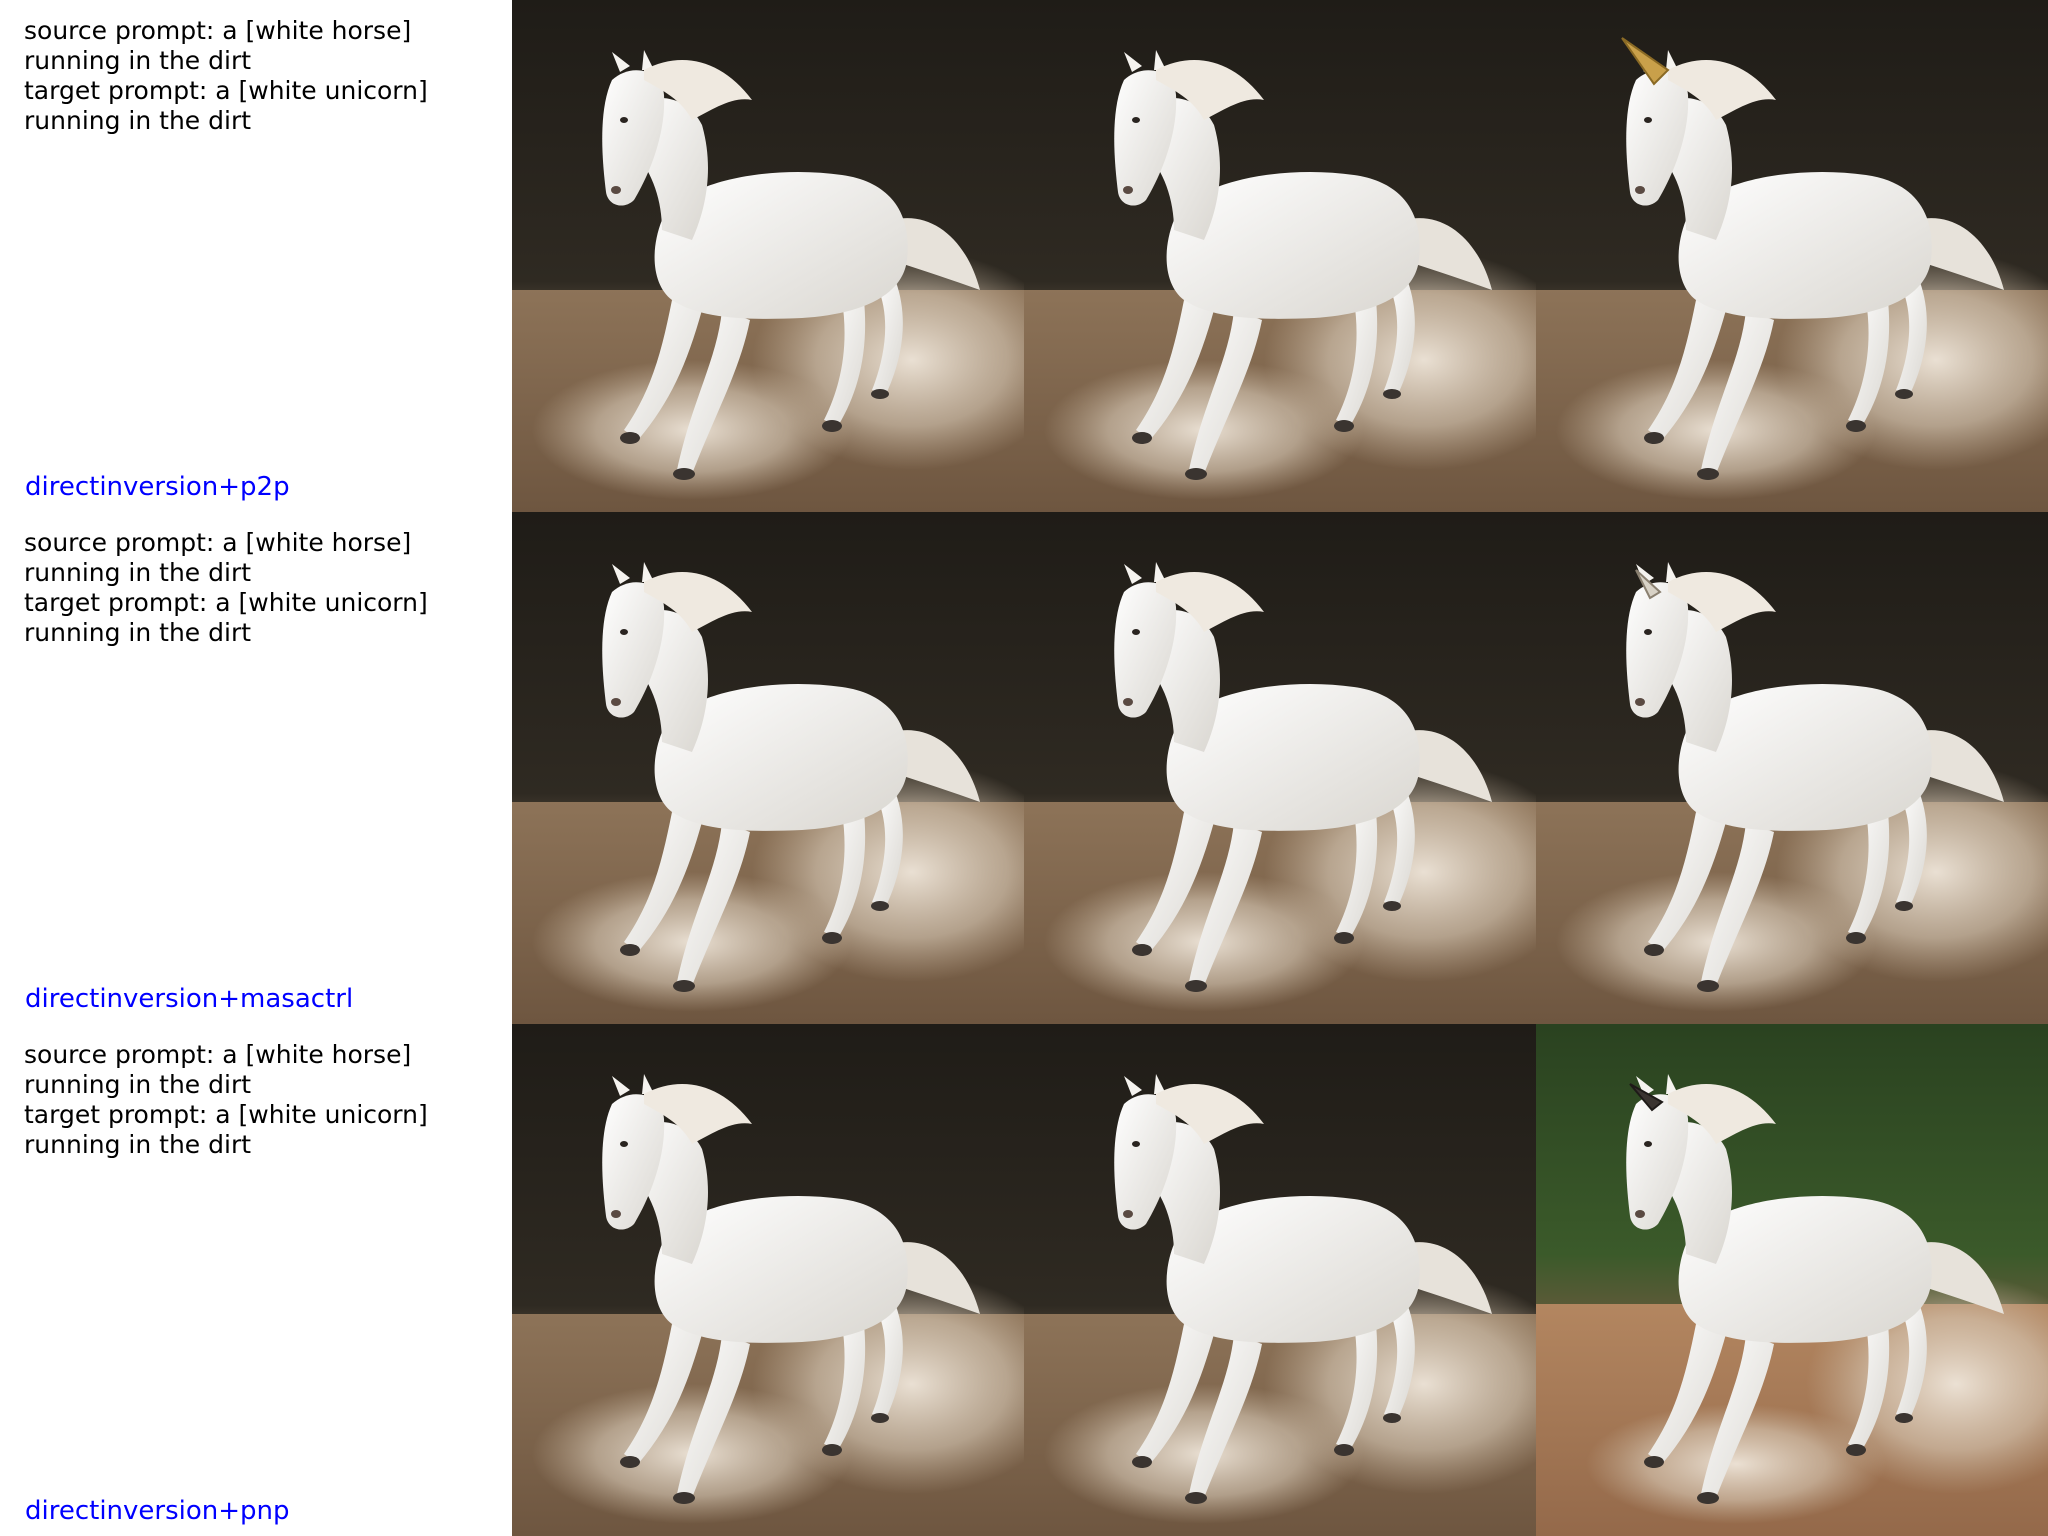 The height and width of the screenshot is (1536, 2048). What do you see at coordinates (157, 487) in the screenshot?
I see `method-label: directinversion+p2p` at bounding box center [157, 487].